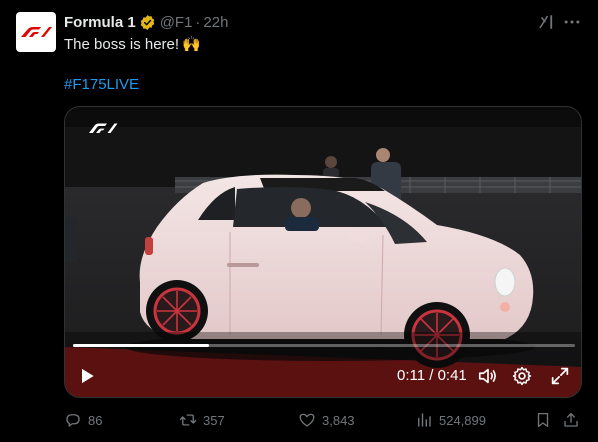  I want to click on action-bar: 86 357 3,843 524,899, so click(323, 420).